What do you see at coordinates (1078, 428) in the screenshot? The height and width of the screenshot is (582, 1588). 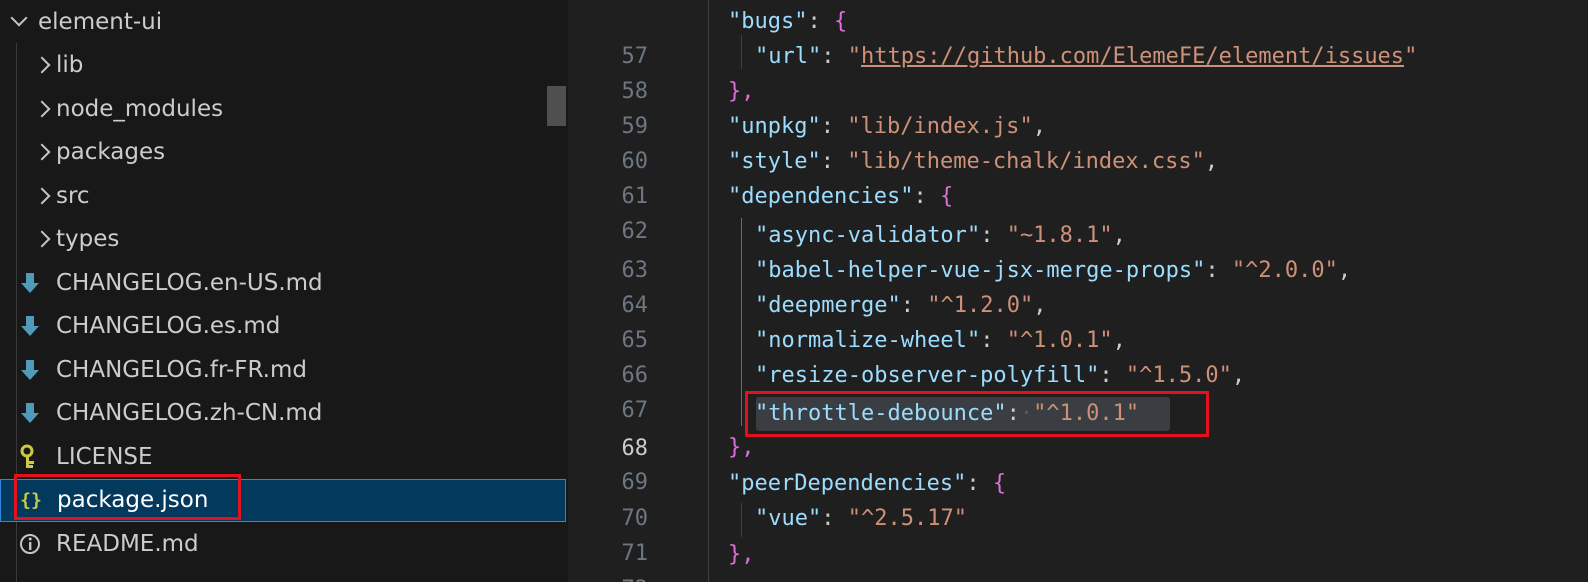 I see `code-line-68: 68 "throttle-debounce":·"^1.0.1"` at bounding box center [1078, 428].